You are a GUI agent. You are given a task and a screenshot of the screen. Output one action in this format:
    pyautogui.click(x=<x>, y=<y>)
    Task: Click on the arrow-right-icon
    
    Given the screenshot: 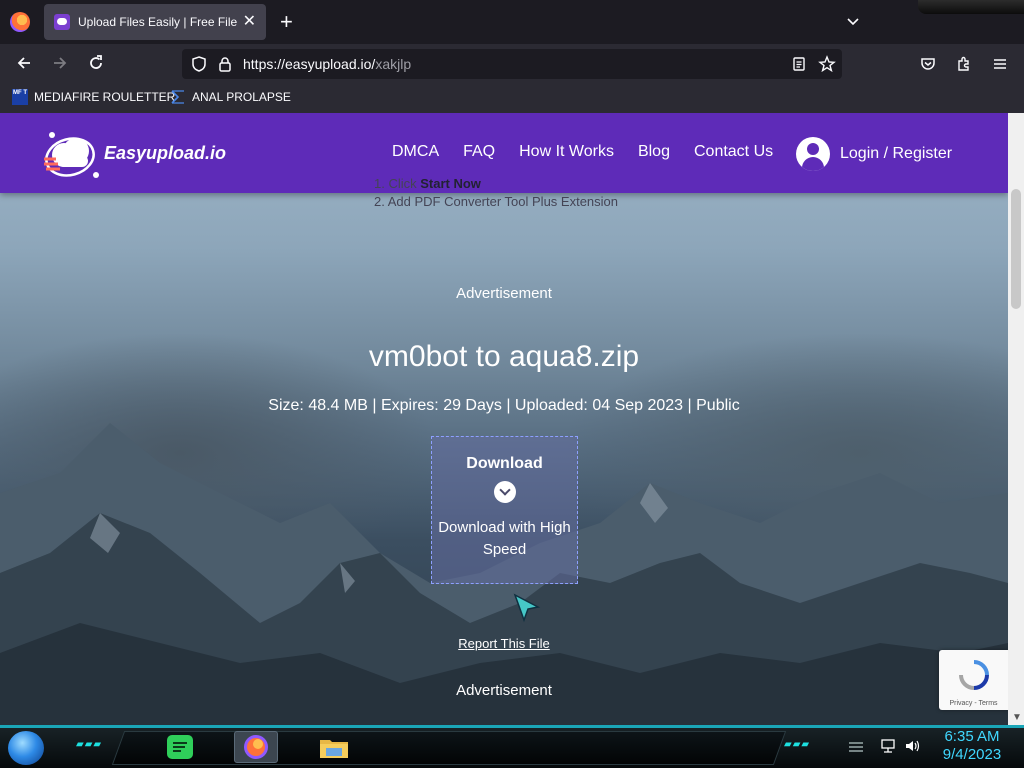 What is the action you would take?
    pyautogui.click(x=60, y=63)
    